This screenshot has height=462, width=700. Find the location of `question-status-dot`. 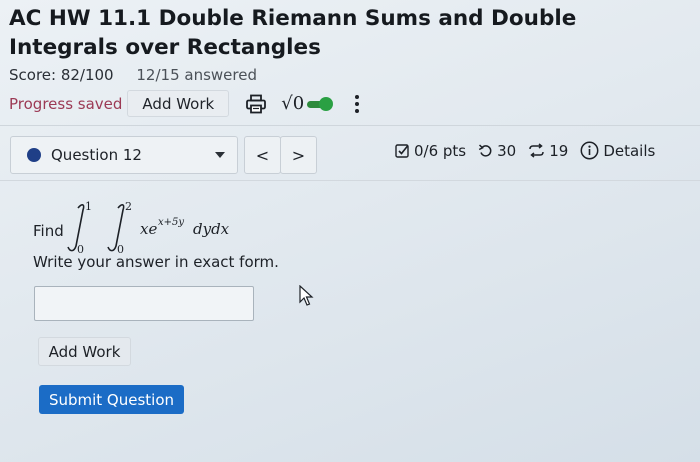

question-status-dot is located at coordinates (34, 155).